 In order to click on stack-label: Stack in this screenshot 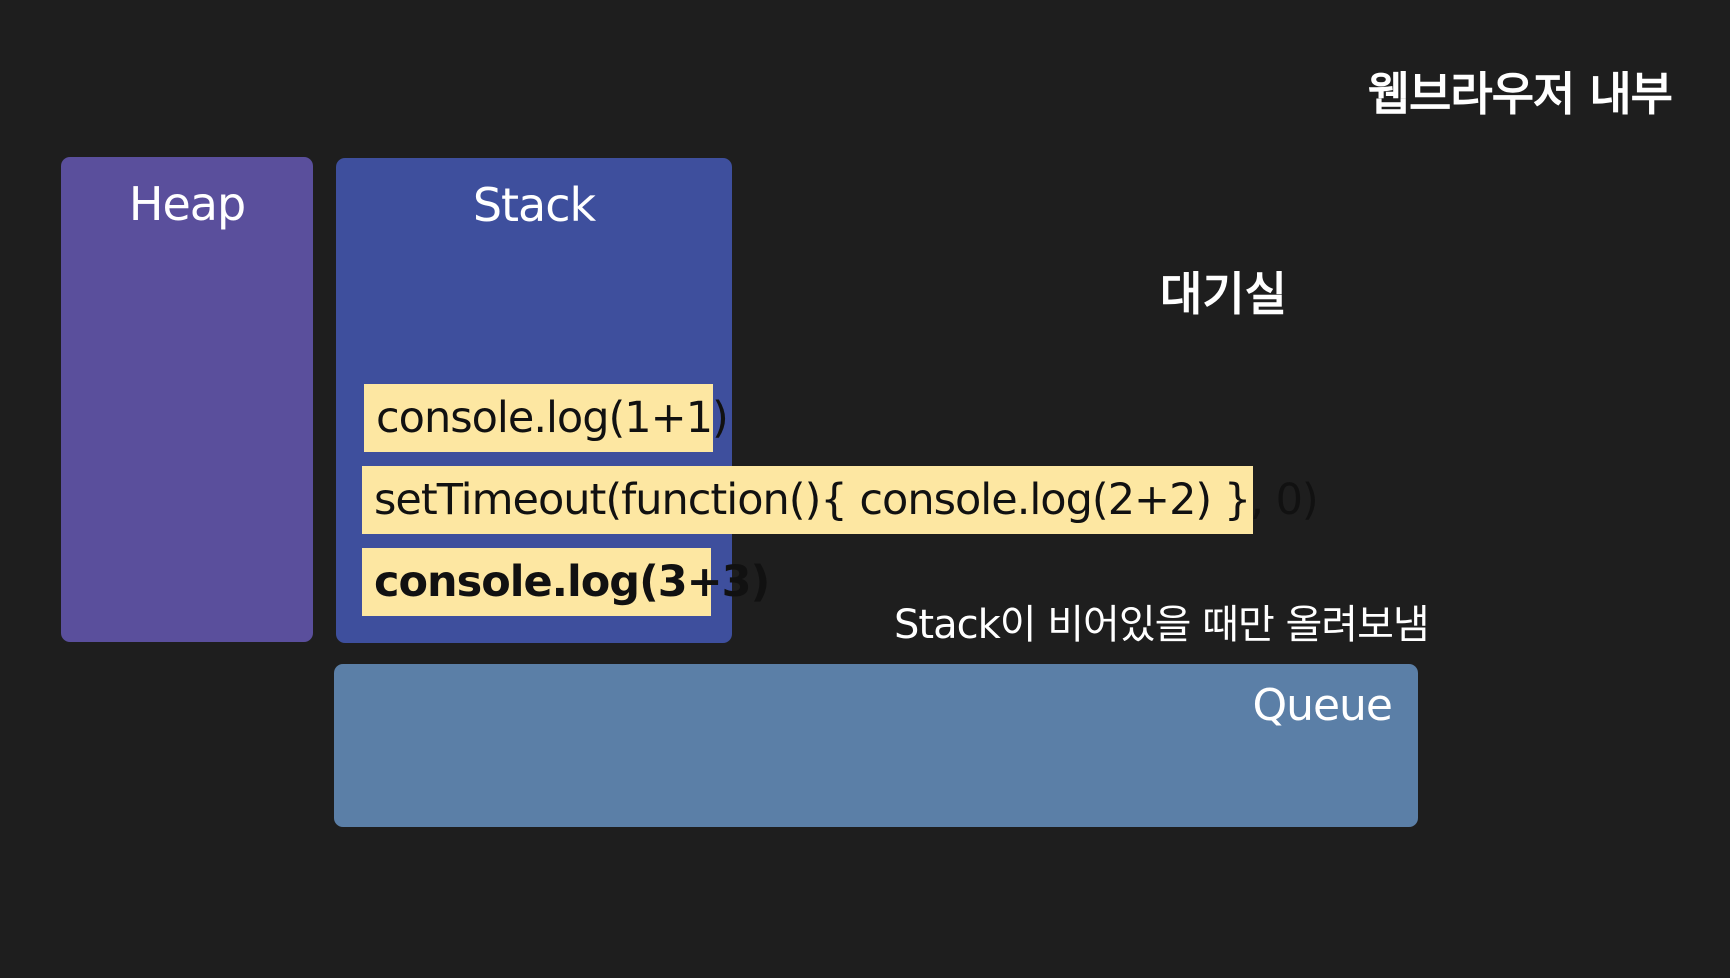, I will do `click(534, 205)`.